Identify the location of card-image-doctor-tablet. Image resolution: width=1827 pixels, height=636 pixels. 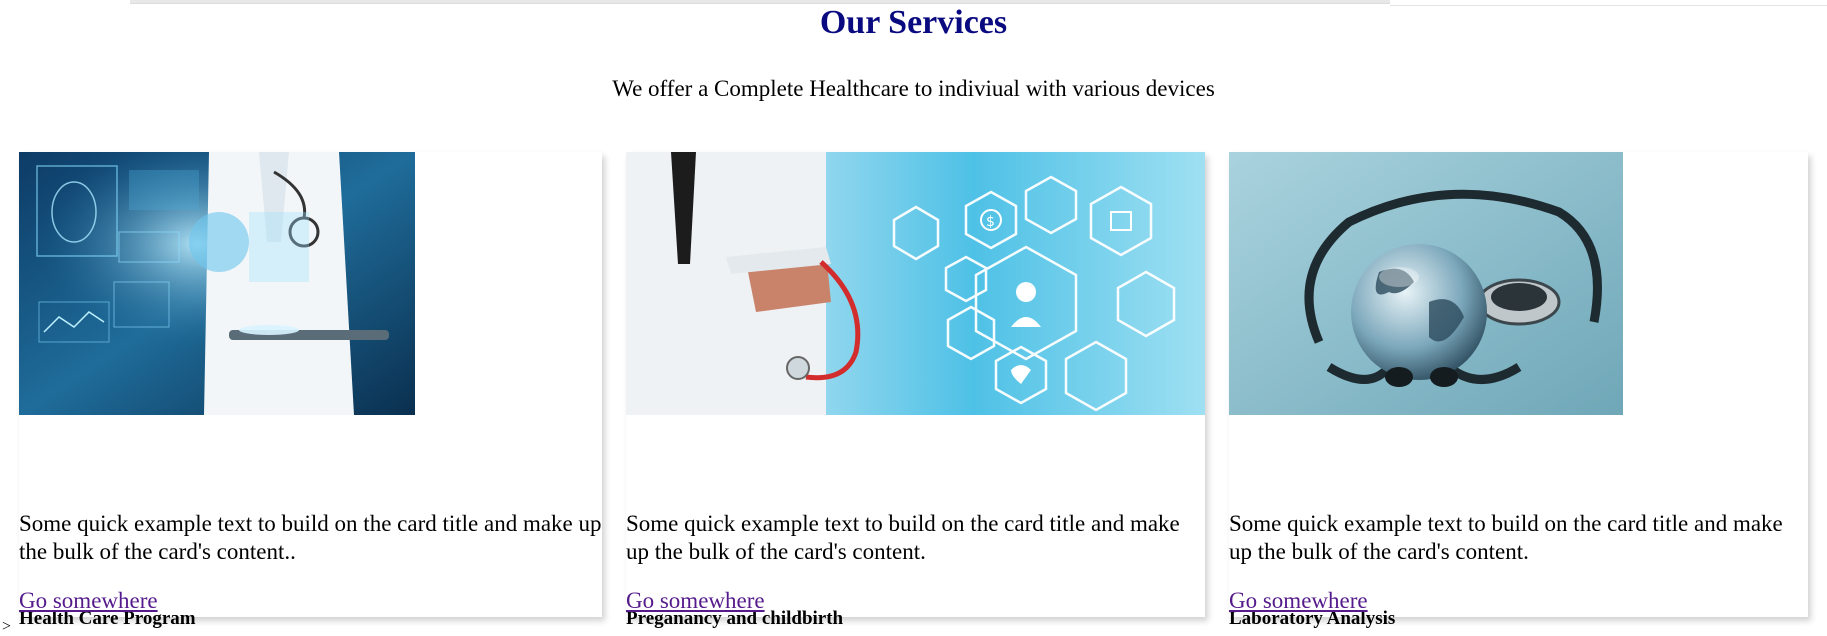
(217, 283).